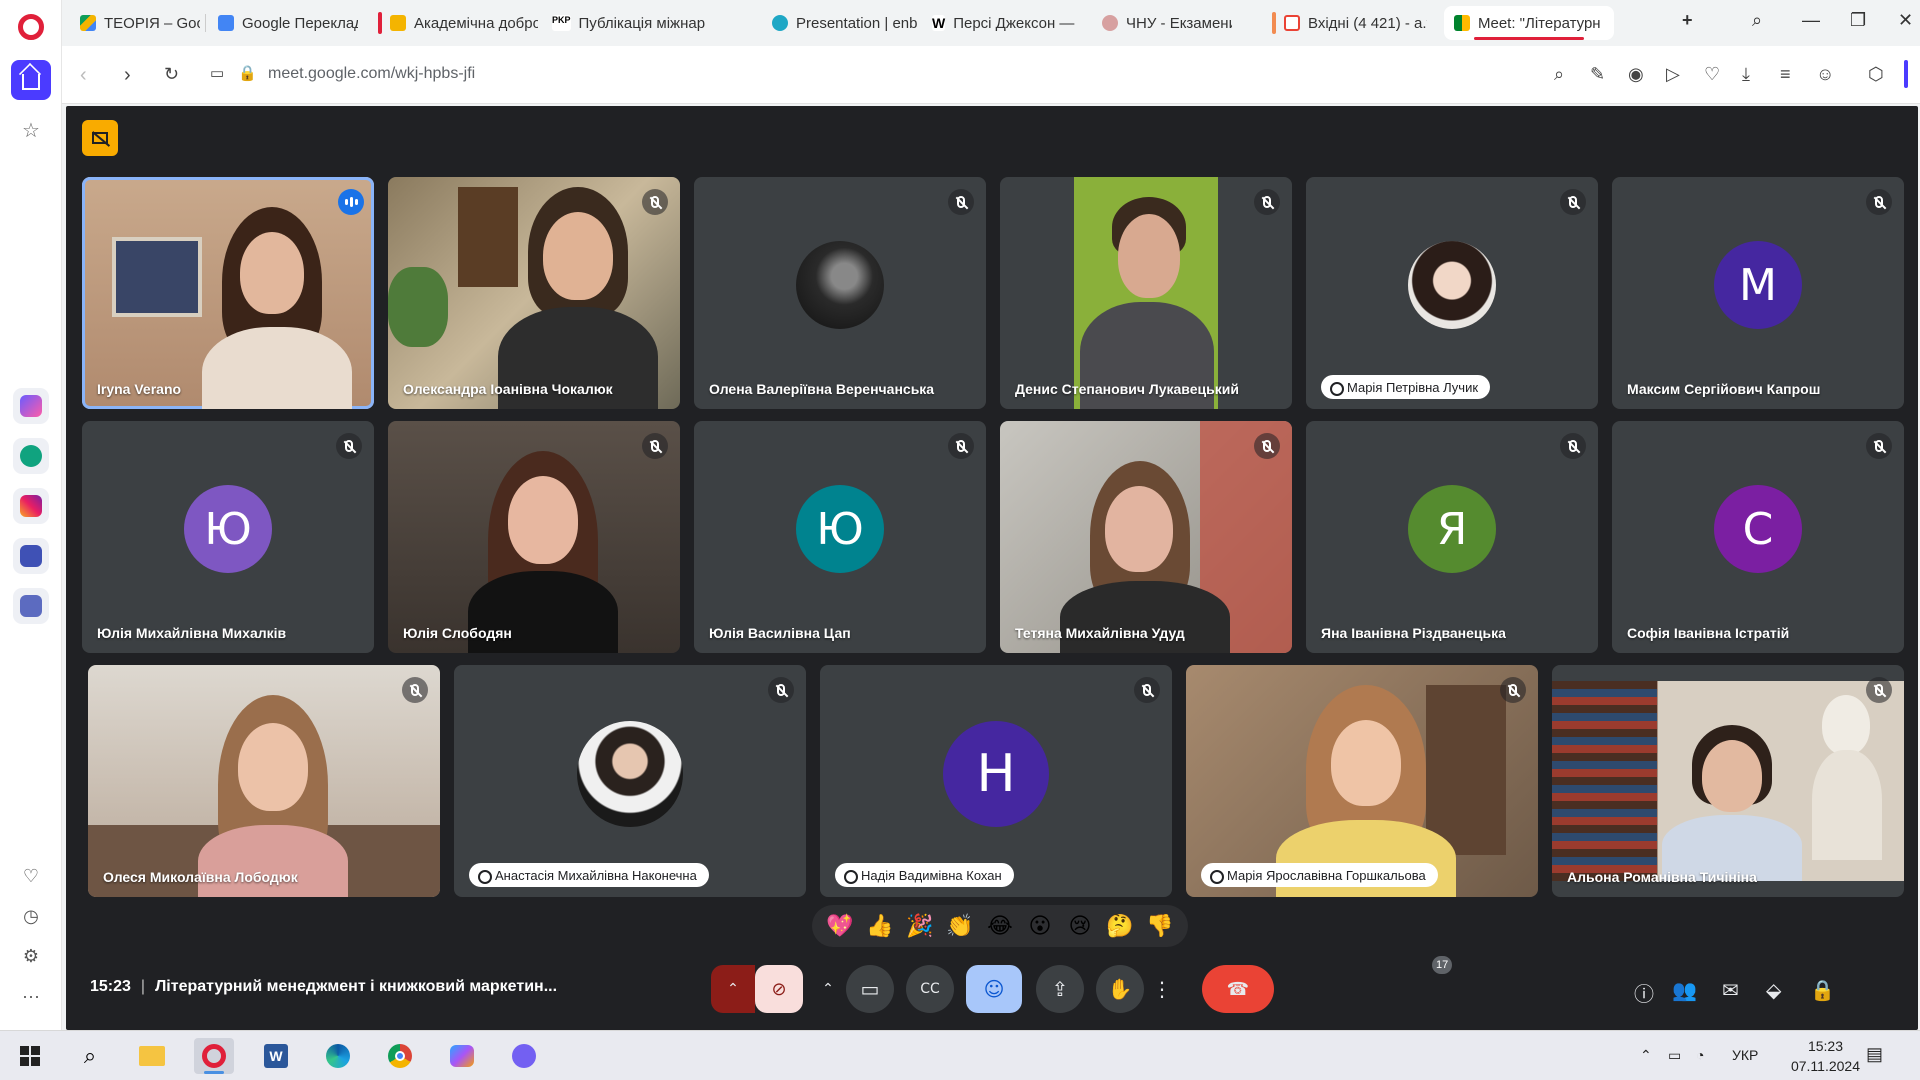 The image size is (1920, 1080). I want to click on reaction-surprised: 😮, so click(1040, 926).